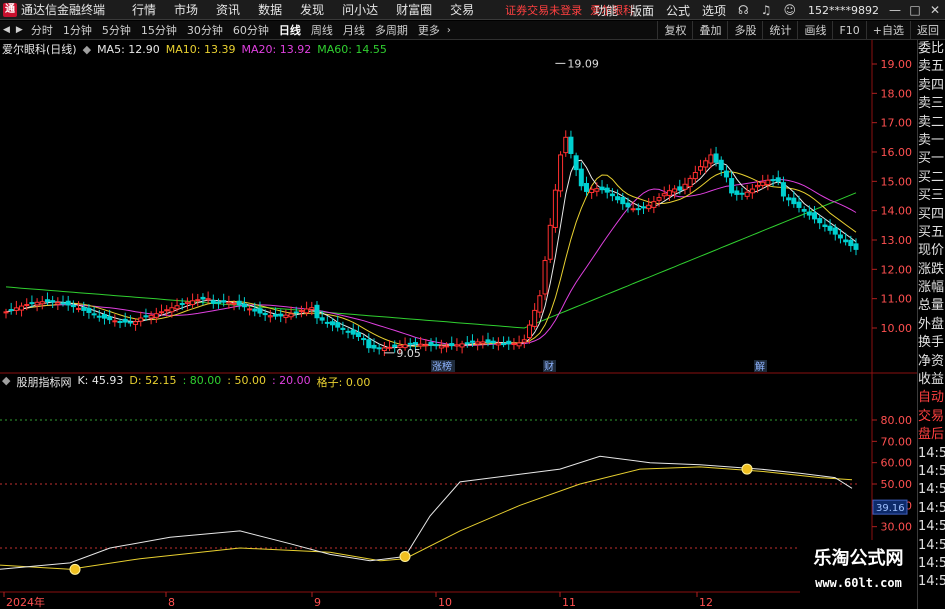 This screenshot has height=609, width=945. Describe the element at coordinates (931, 398) in the screenshot. I see `panel-item: 自动` at that location.